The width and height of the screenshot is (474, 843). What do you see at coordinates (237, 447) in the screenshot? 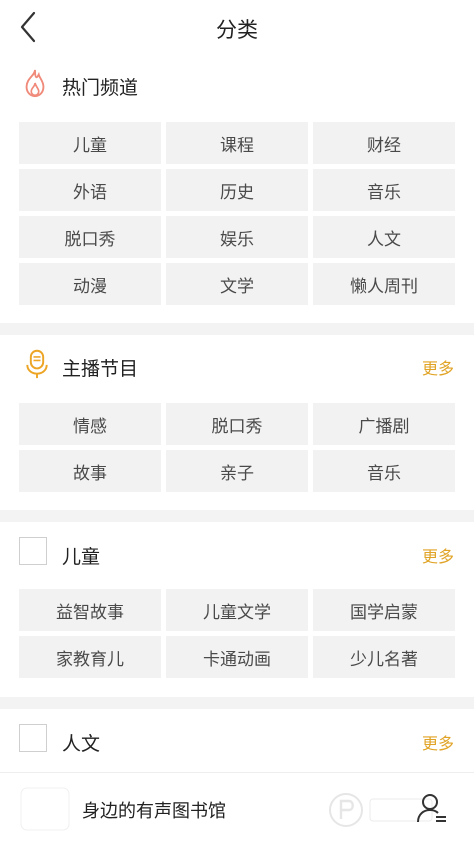
I see `anchor-program-grid: 情感 脱口秀 广播剧 故事 亲子 音乐` at bounding box center [237, 447].